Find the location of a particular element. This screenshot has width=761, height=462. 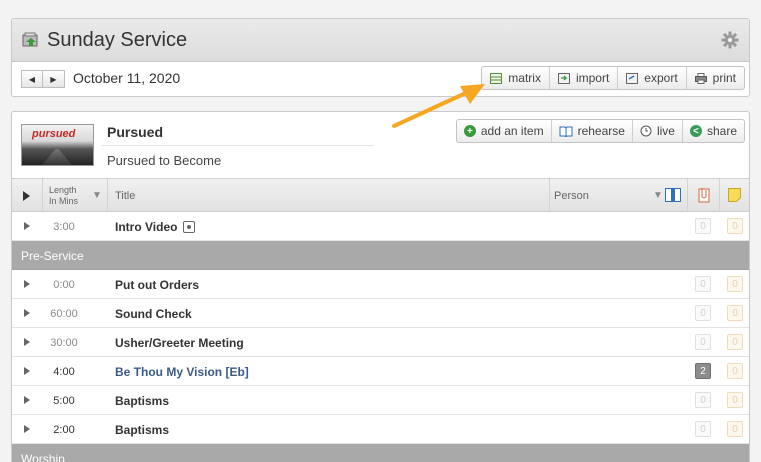

plan-subtitle: Pursued to Become is located at coordinates (164, 160).